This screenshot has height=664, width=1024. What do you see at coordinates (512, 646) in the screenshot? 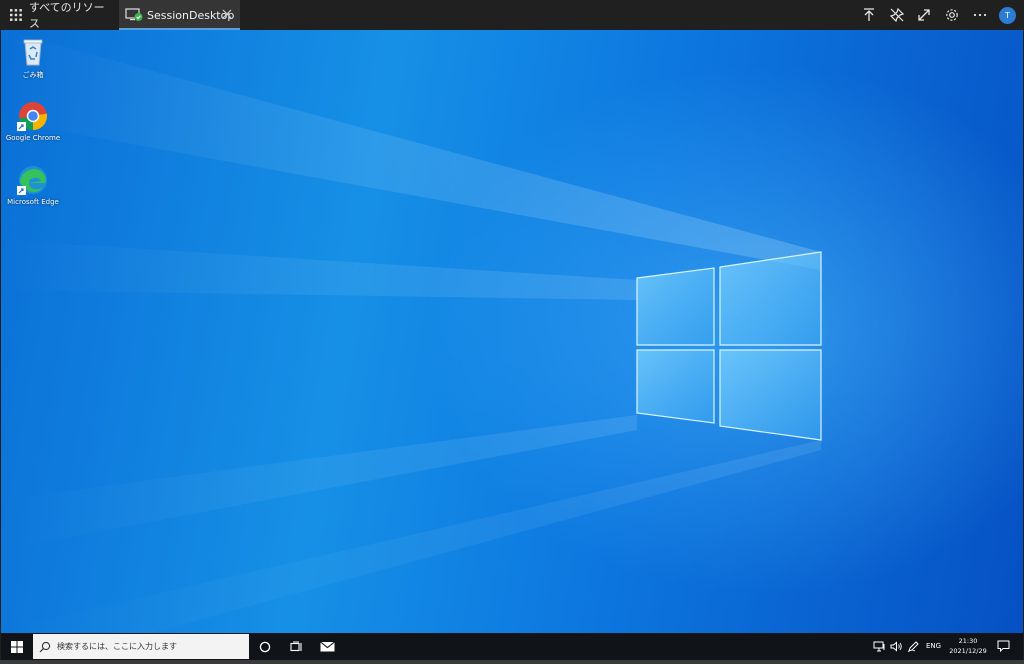
I see `taskbar: 検索するには、ここに入力します ENG 21:30 2021/12/29` at bounding box center [512, 646].